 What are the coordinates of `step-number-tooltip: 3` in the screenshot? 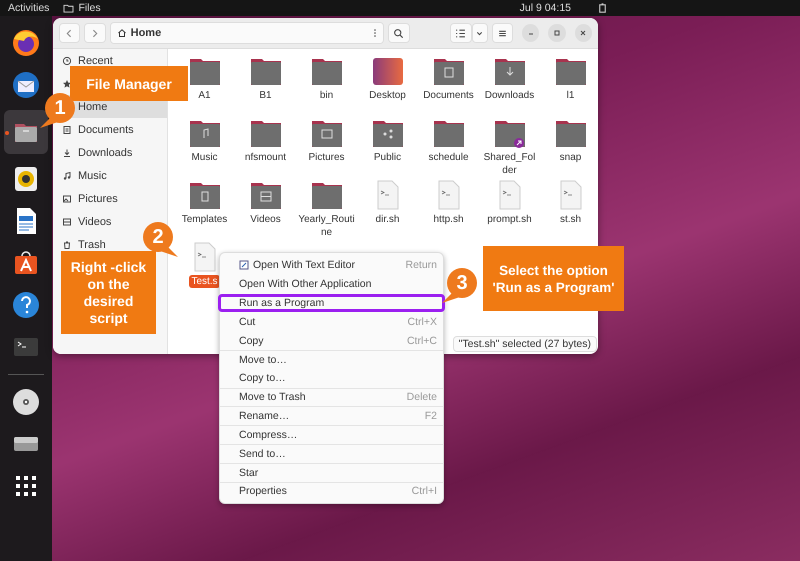 It's located at (460, 285).